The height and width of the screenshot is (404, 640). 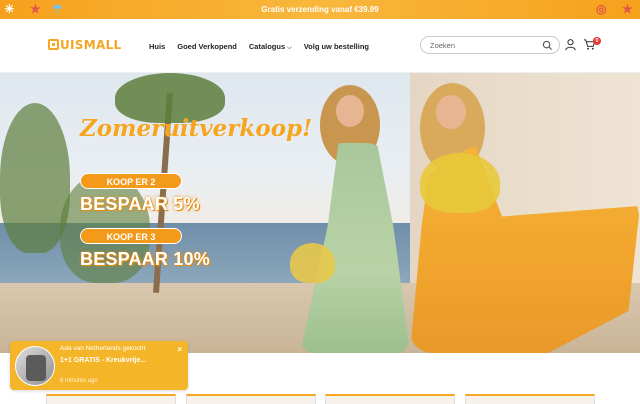 I want to click on nav-item-bestsellers: Goed Verkopend, so click(x=207, y=47).